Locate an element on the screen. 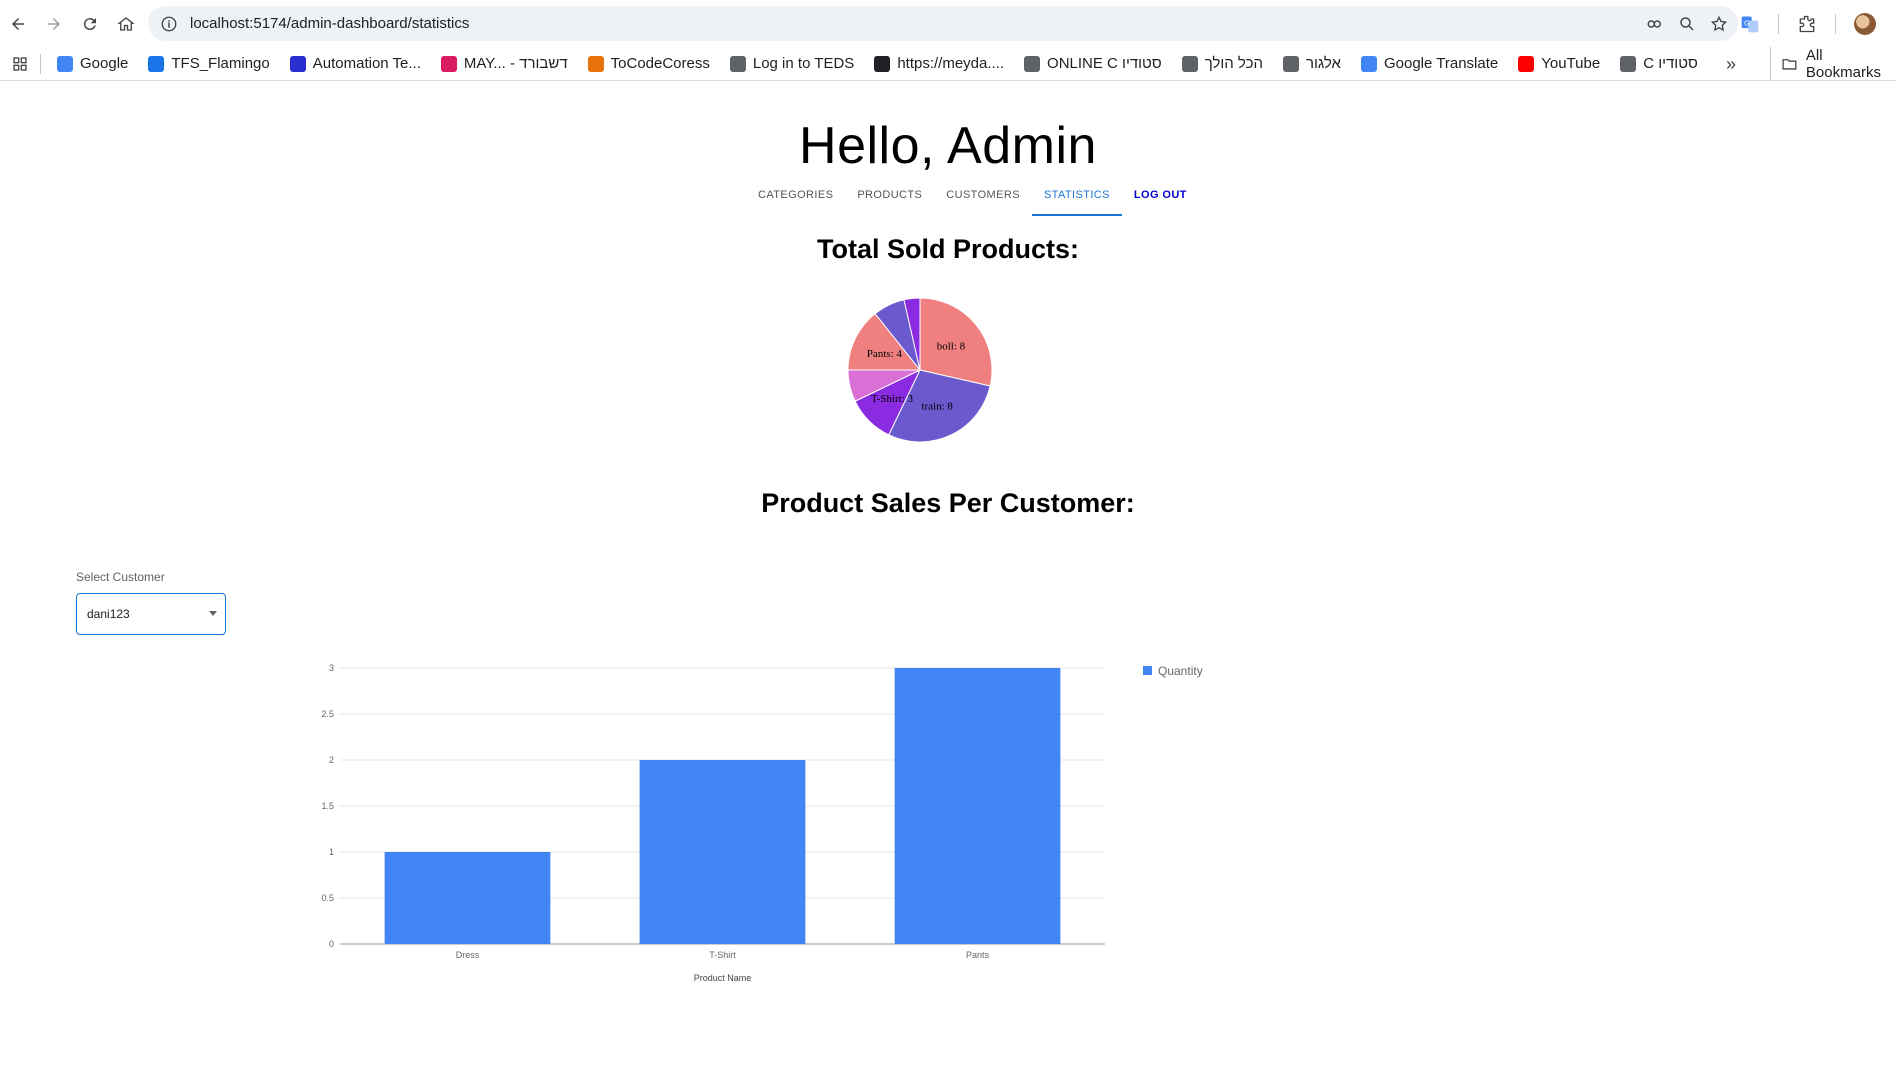  pie-slice-label: train: 8 is located at coordinates (937, 407).